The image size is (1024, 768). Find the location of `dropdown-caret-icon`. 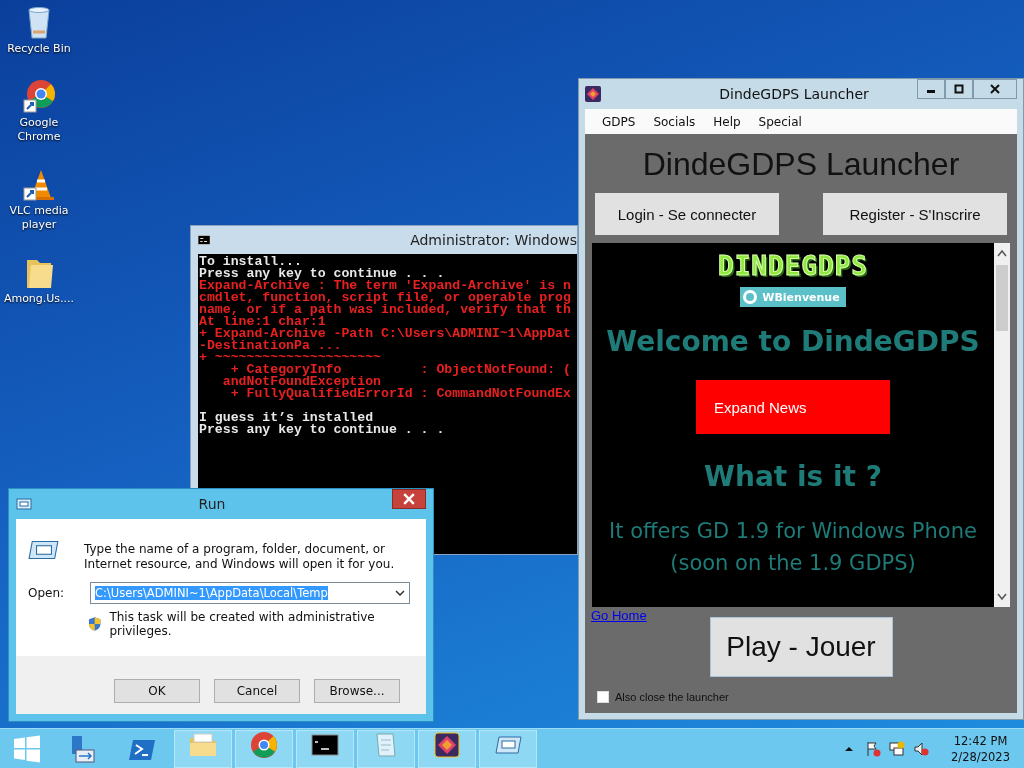

dropdown-caret-icon is located at coordinates (400, 593).